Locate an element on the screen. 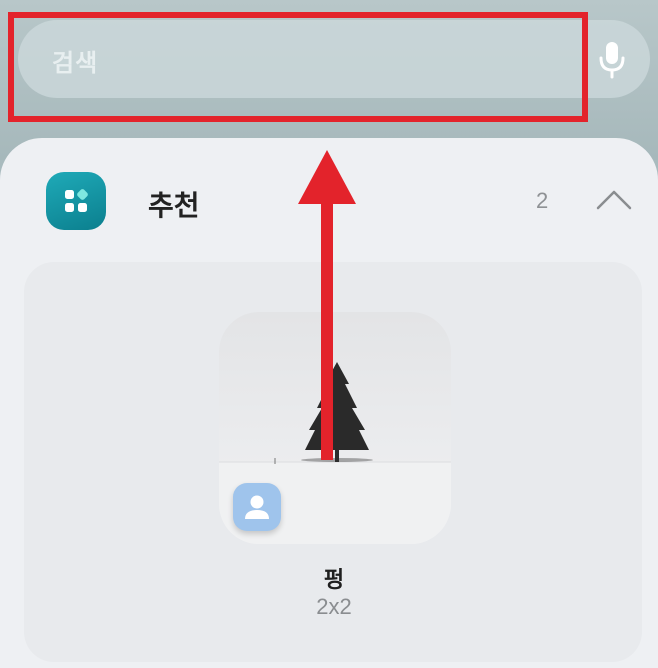 Image resolution: width=658 pixels, height=668 pixels. widget-size: 2x2 is located at coordinates (334, 606).